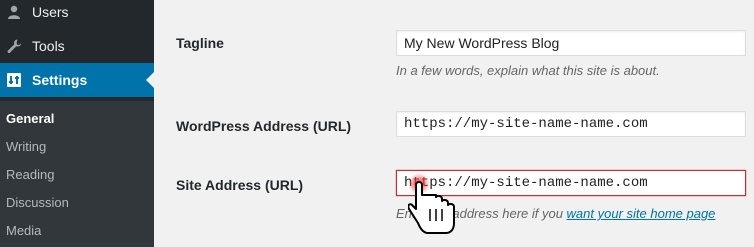 This screenshot has width=754, height=247. I want to click on users-icon, so click(14, 12).